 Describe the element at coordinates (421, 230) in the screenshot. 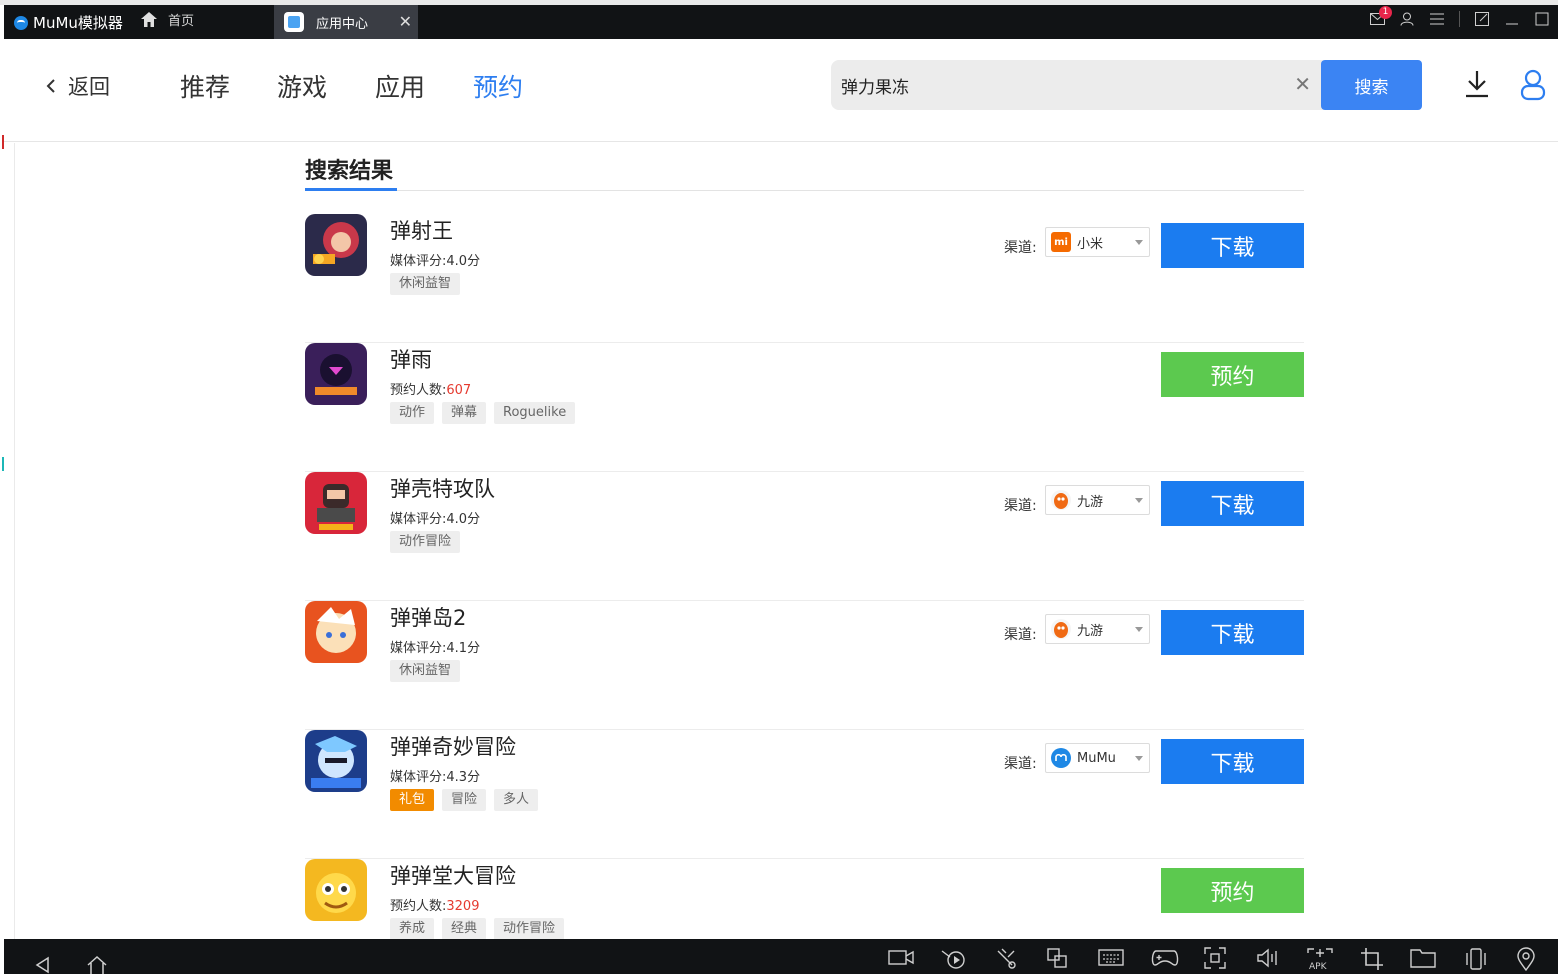

I see `app-title: 弹射王` at that location.